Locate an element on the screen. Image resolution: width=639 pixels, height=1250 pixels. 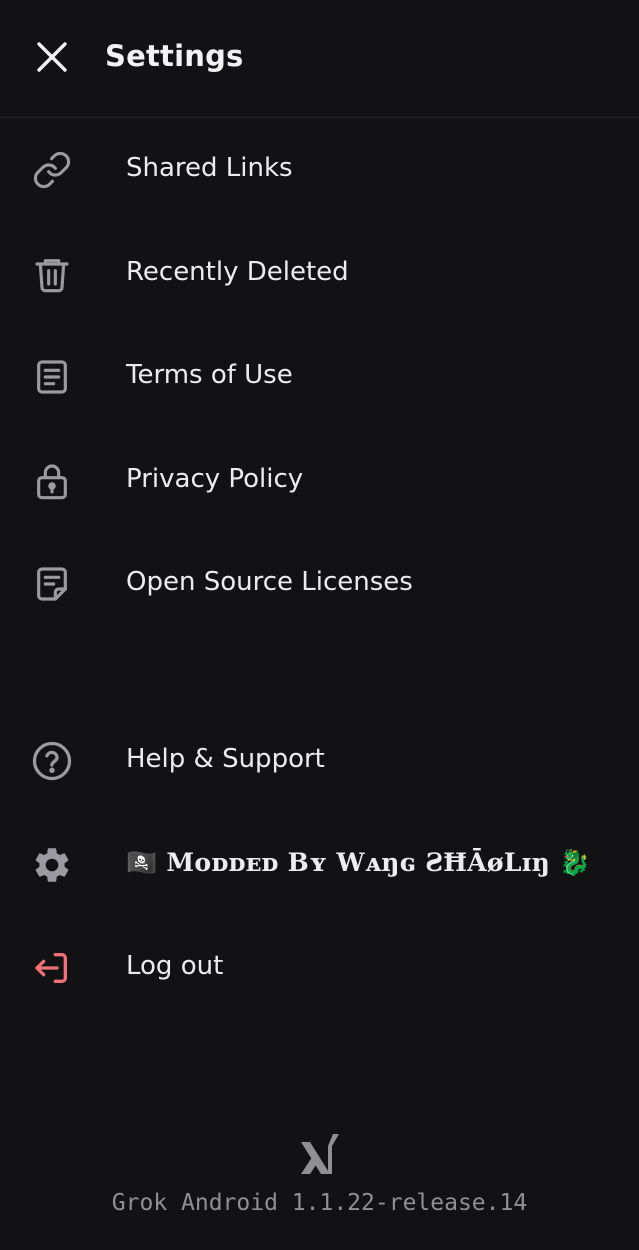
document-icon is located at coordinates (52, 377).